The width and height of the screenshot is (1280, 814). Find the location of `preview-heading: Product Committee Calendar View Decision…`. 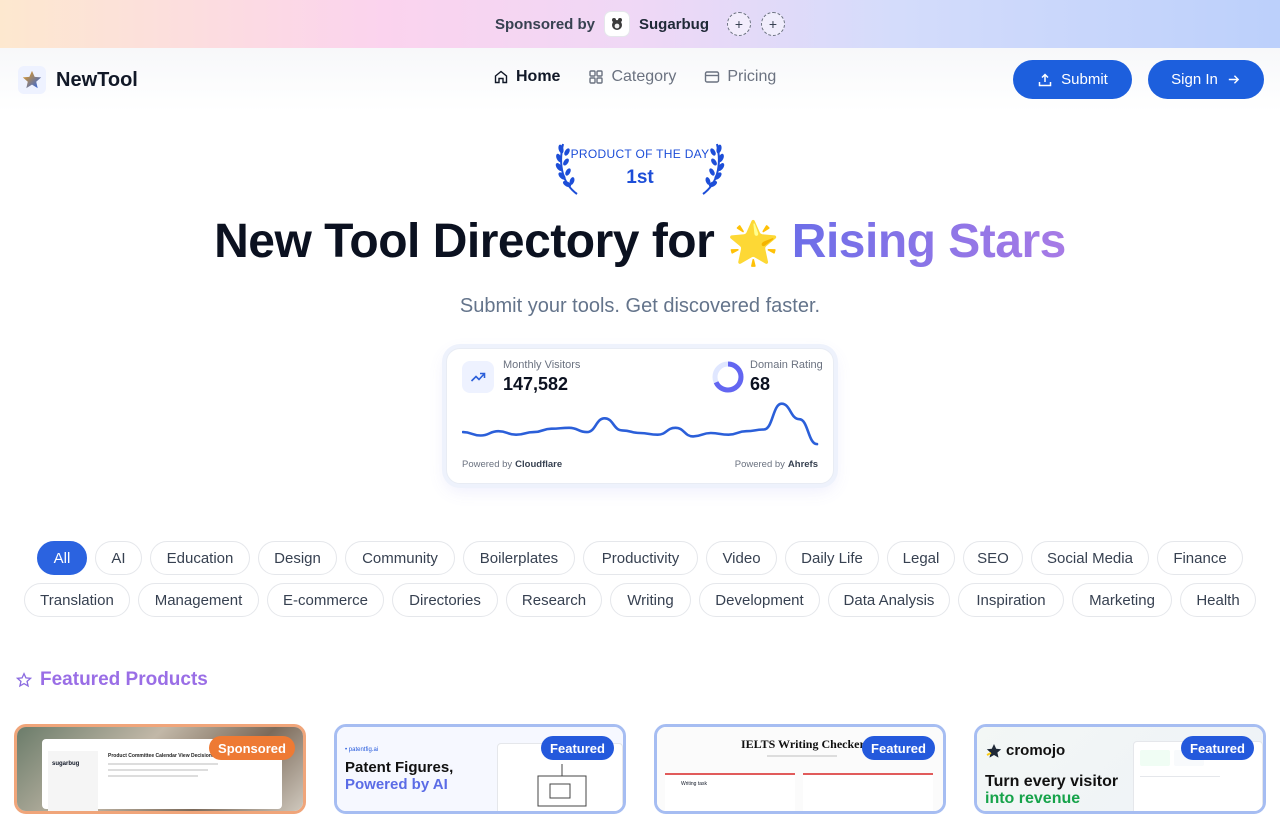

preview-heading: Product Committee Calendar View Decision… is located at coordinates (161, 756).